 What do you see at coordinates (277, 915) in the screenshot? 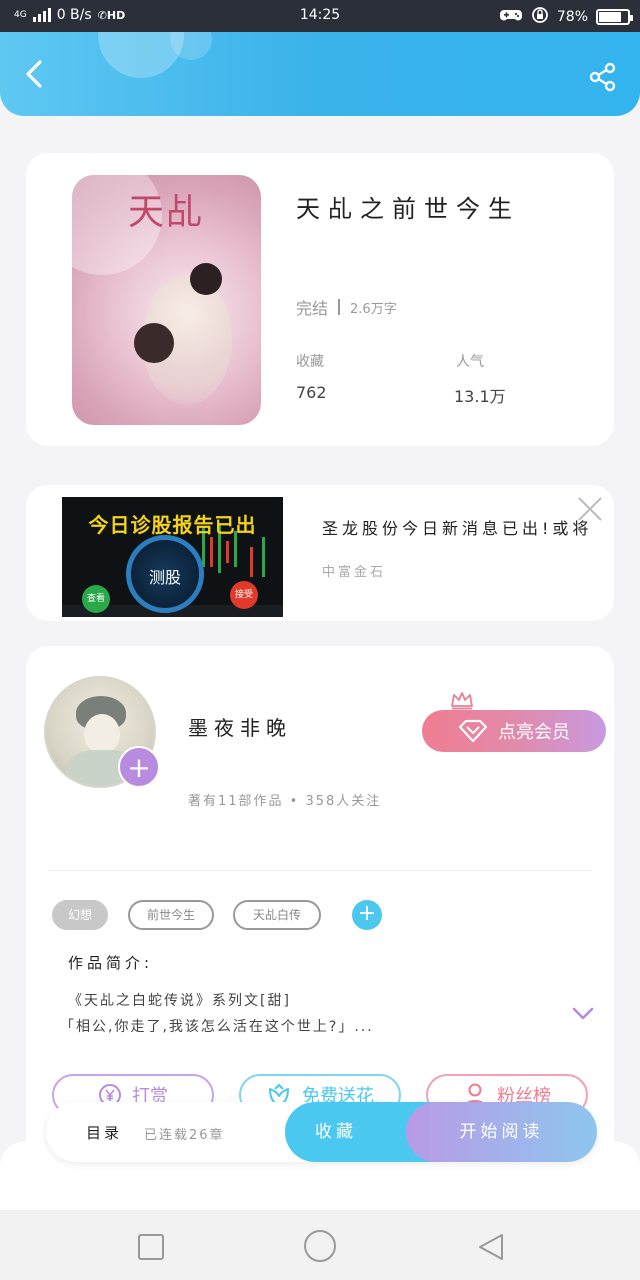
I see `tag-item: 天乩白传` at bounding box center [277, 915].